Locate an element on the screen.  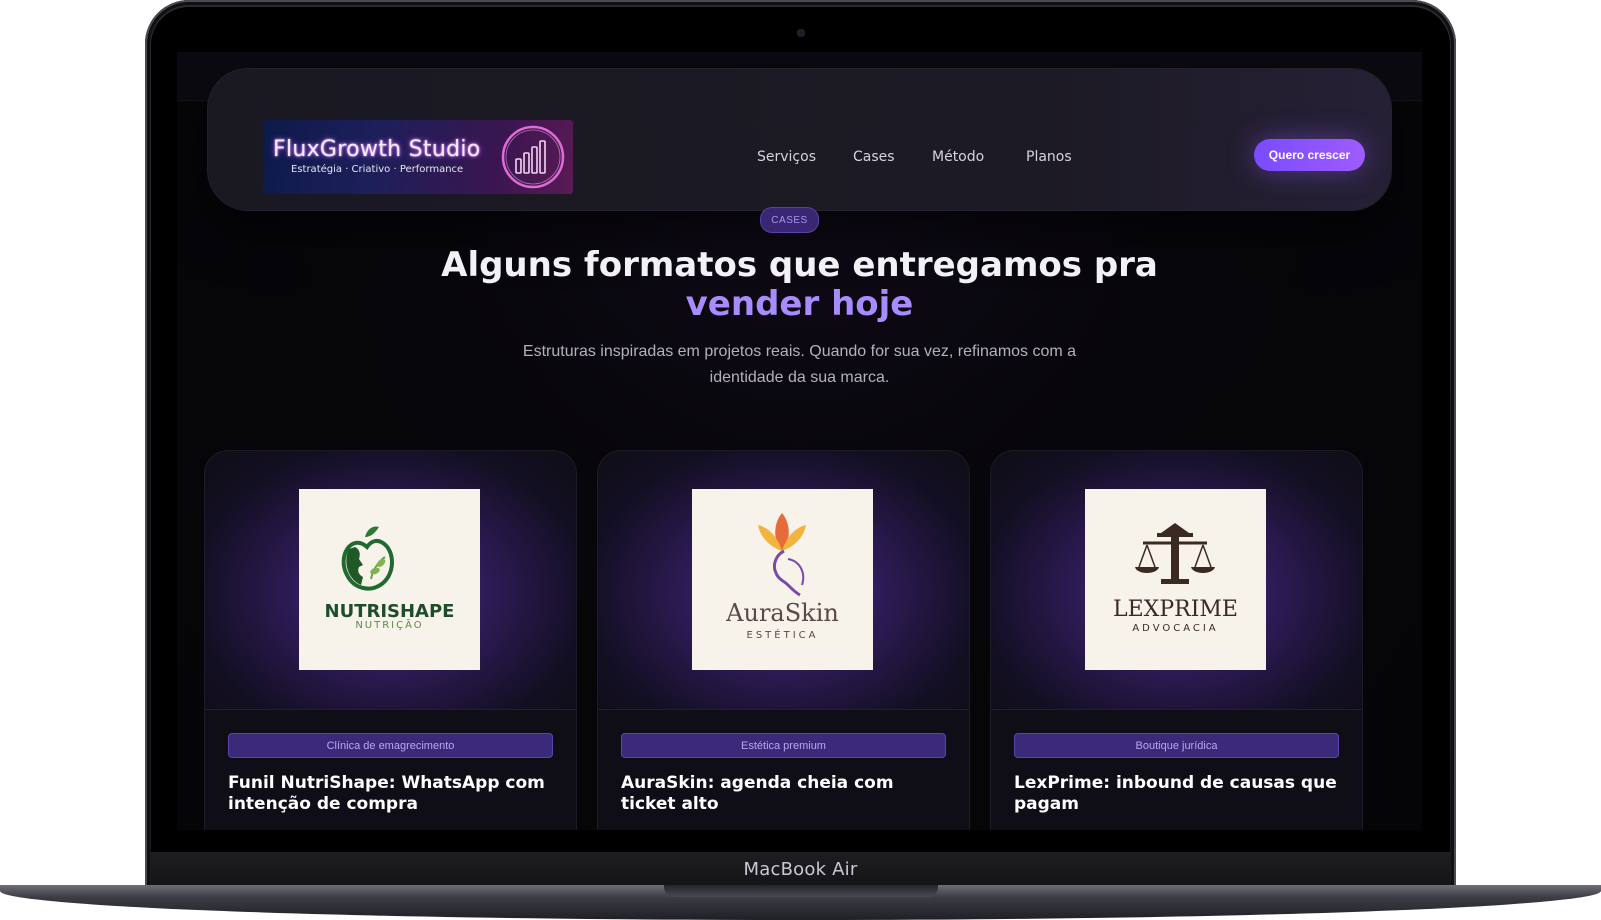
case-logo-auraskin: AuraSkin ESTÉTICA is located at coordinates (782, 579).